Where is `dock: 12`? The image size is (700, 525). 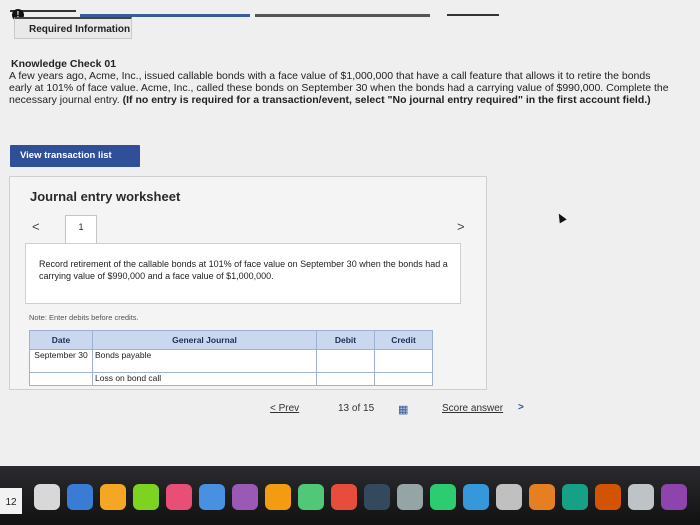
dock: 12 is located at coordinates (350, 495).